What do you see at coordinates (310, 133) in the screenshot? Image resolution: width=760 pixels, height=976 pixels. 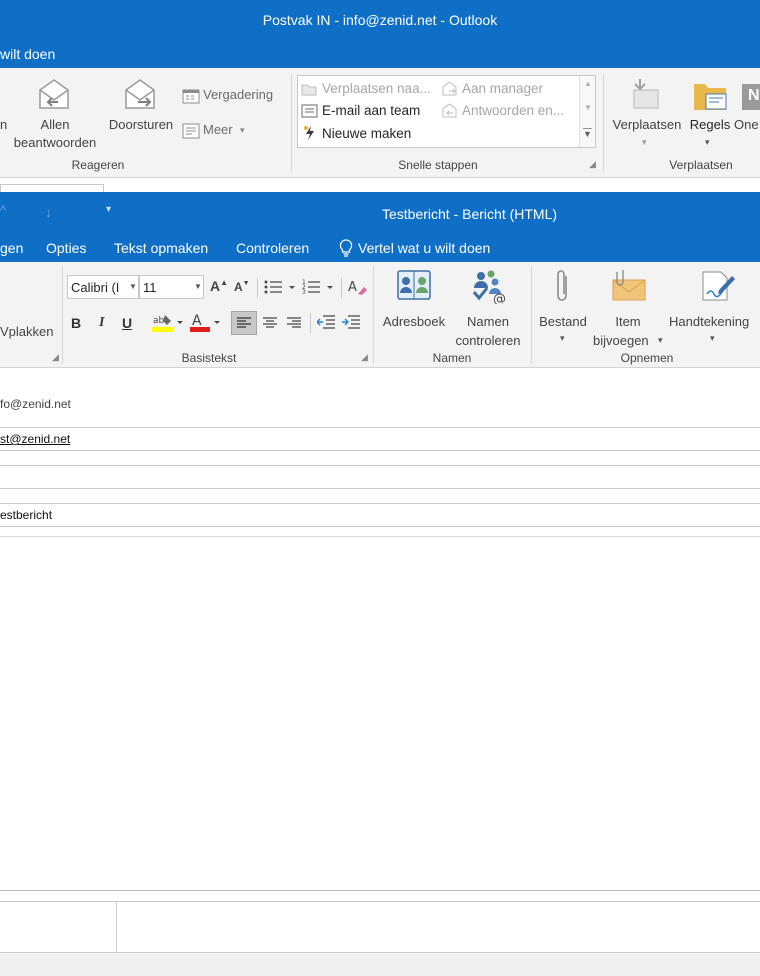 I see `lightning-icon` at bounding box center [310, 133].